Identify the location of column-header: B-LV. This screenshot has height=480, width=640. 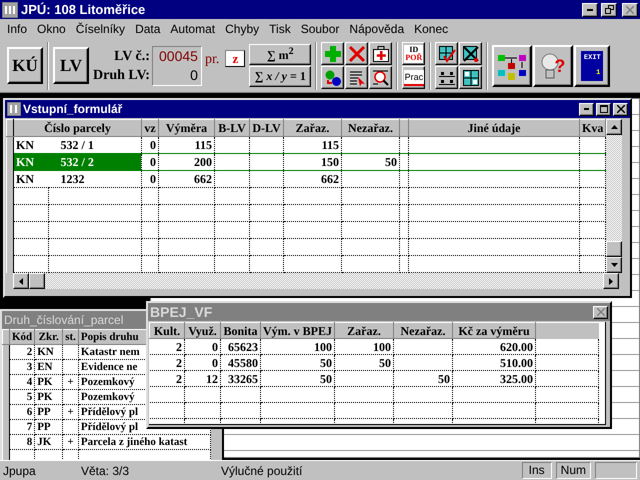
(232, 128).